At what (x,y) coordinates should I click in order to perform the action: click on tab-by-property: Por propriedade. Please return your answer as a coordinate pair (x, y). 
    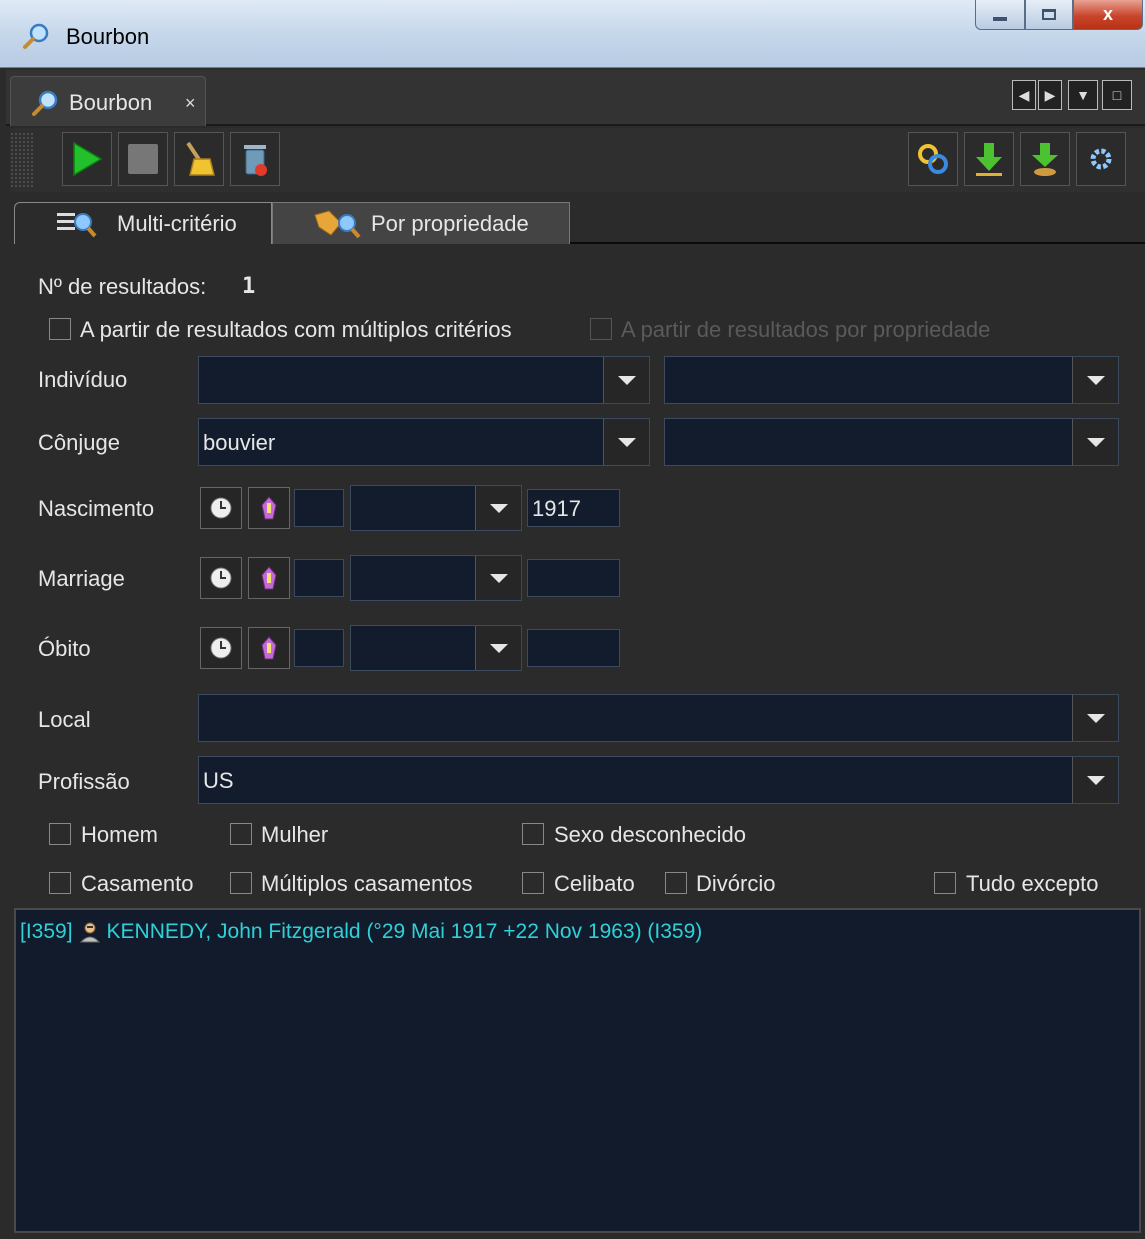
    Looking at the image, I should click on (421, 223).